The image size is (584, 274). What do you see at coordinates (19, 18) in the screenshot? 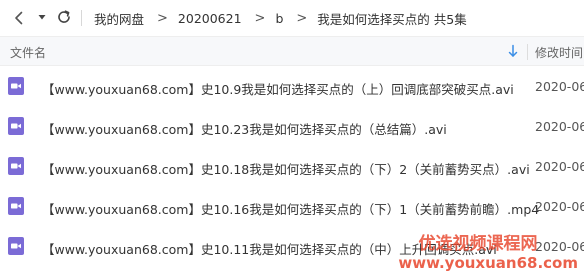
I see `chevron-left-icon` at bounding box center [19, 18].